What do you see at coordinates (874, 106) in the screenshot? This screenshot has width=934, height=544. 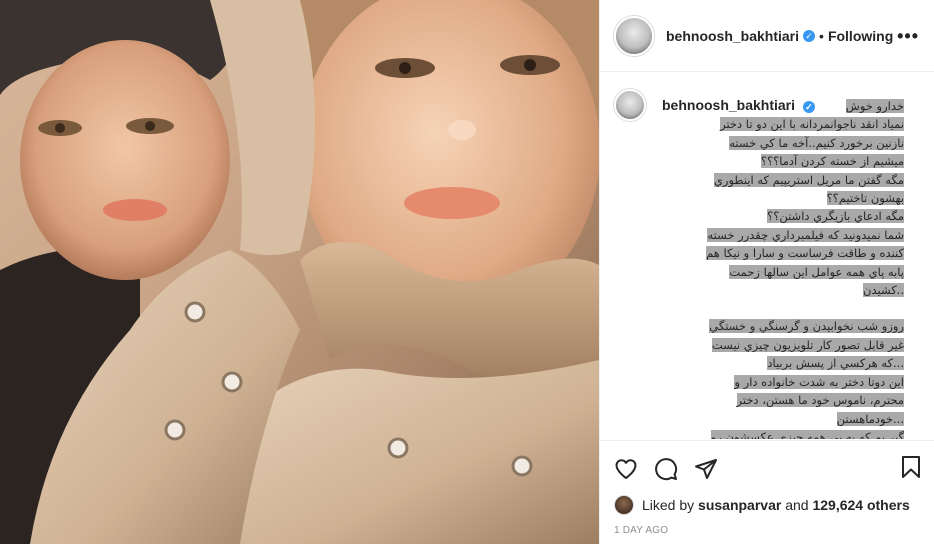 I see `caption-line: خدارو خوش` at bounding box center [874, 106].